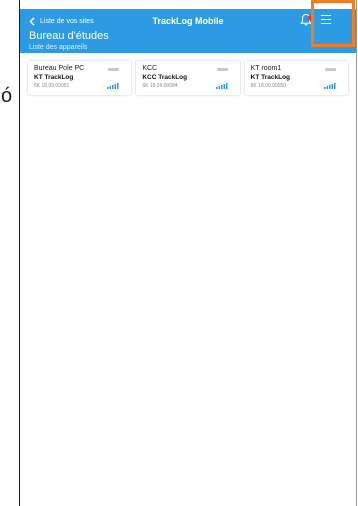 This screenshot has width=358, height=506. I want to click on device-name: KT room1, so click(266, 68).